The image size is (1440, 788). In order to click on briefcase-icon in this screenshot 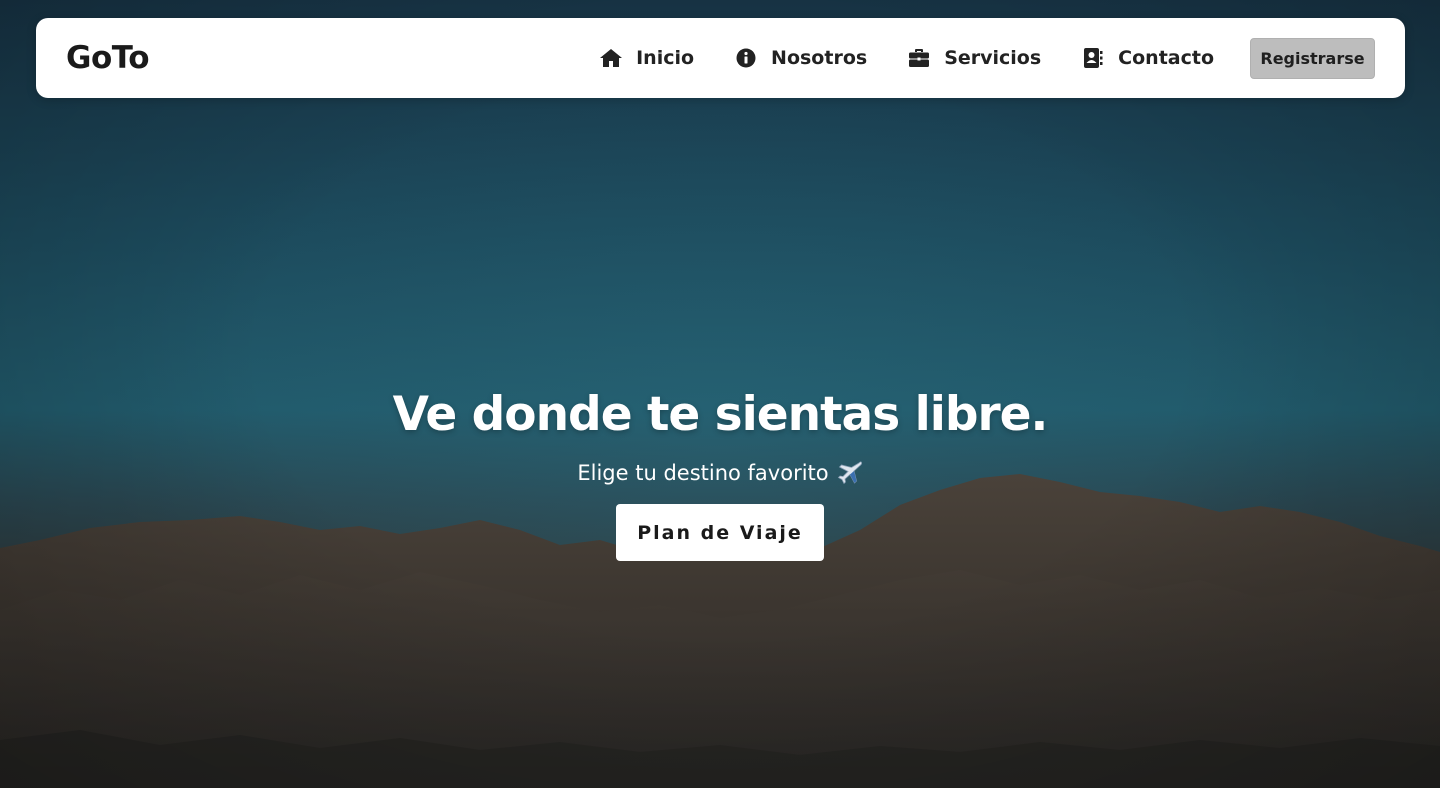, I will do `click(919, 58)`.